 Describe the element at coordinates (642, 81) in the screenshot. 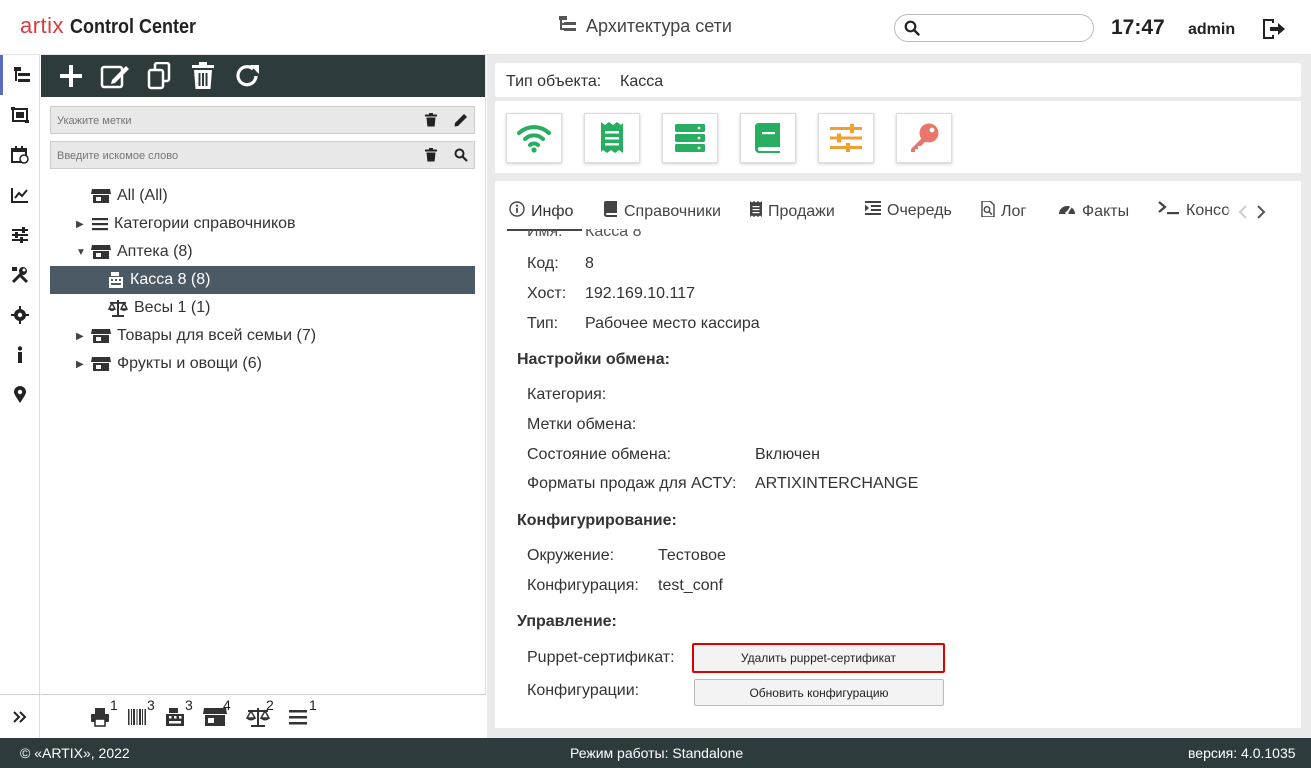

I see `object-type-value: Касса` at that location.